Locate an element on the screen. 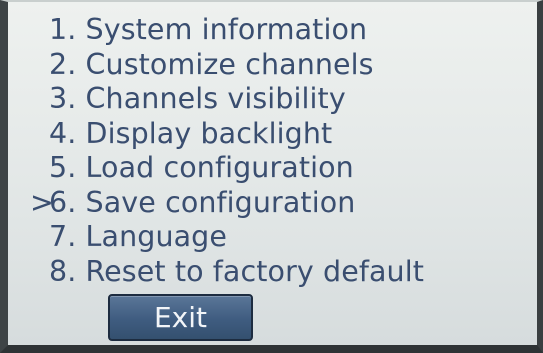  selection-cursor-icon: > is located at coordinates (42, 202).